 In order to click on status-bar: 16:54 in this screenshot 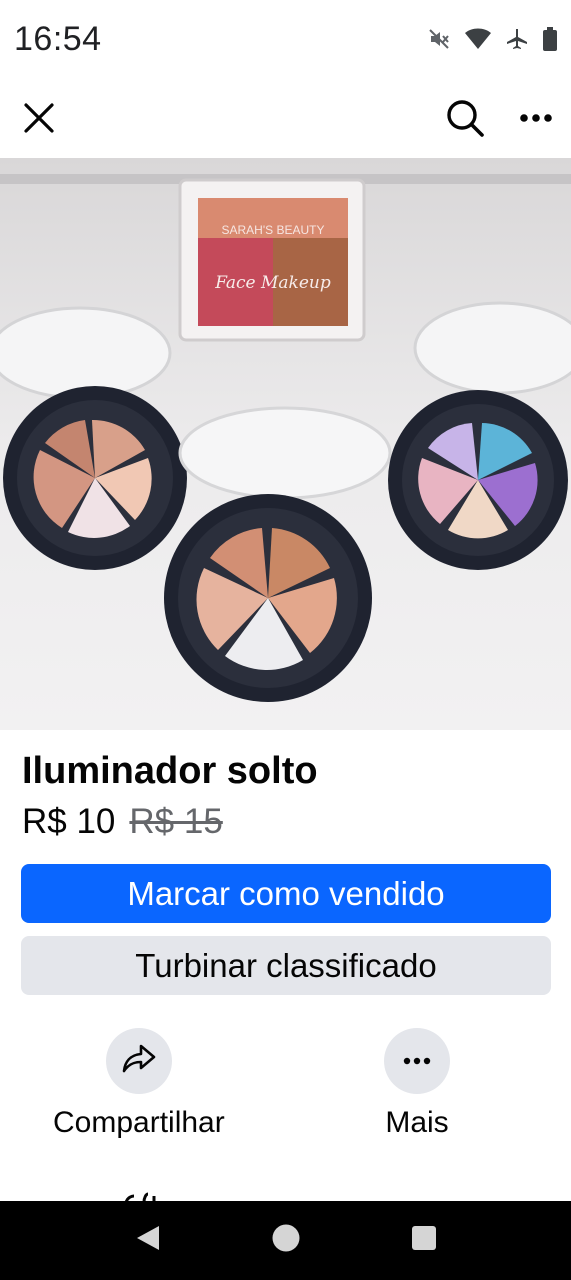, I will do `click(285, 39)`.